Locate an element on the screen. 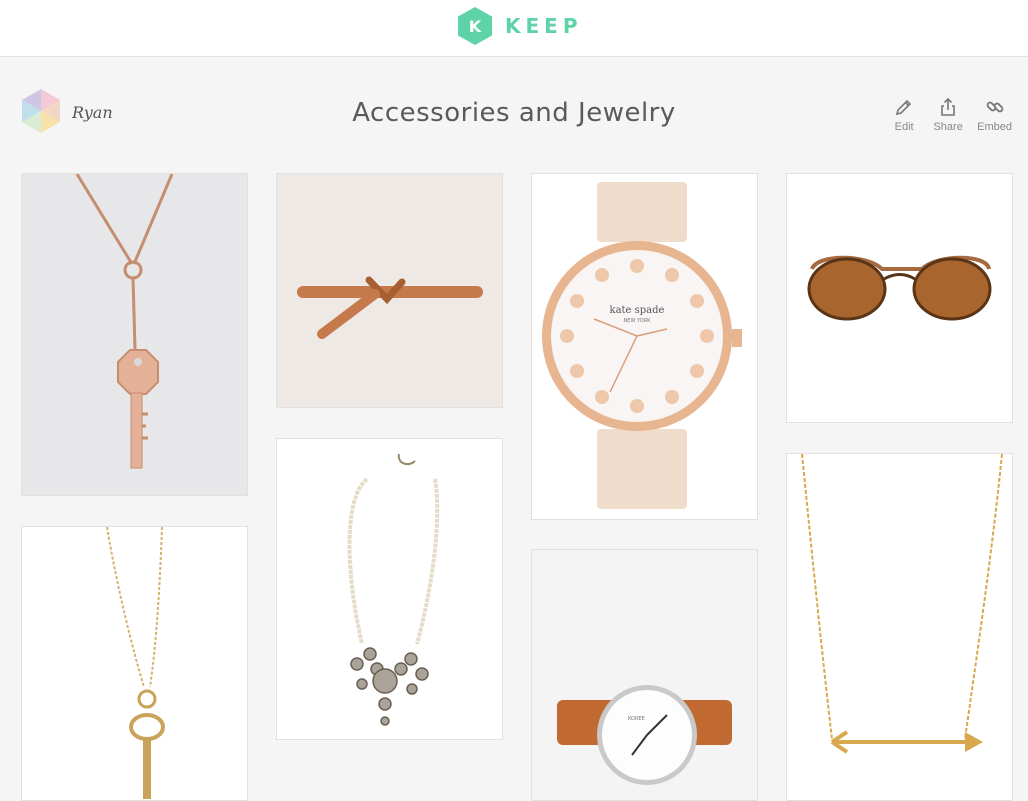 This screenshot has width=1028, height=801. top-bar: K KEEP is located at coordinates (514, 28).